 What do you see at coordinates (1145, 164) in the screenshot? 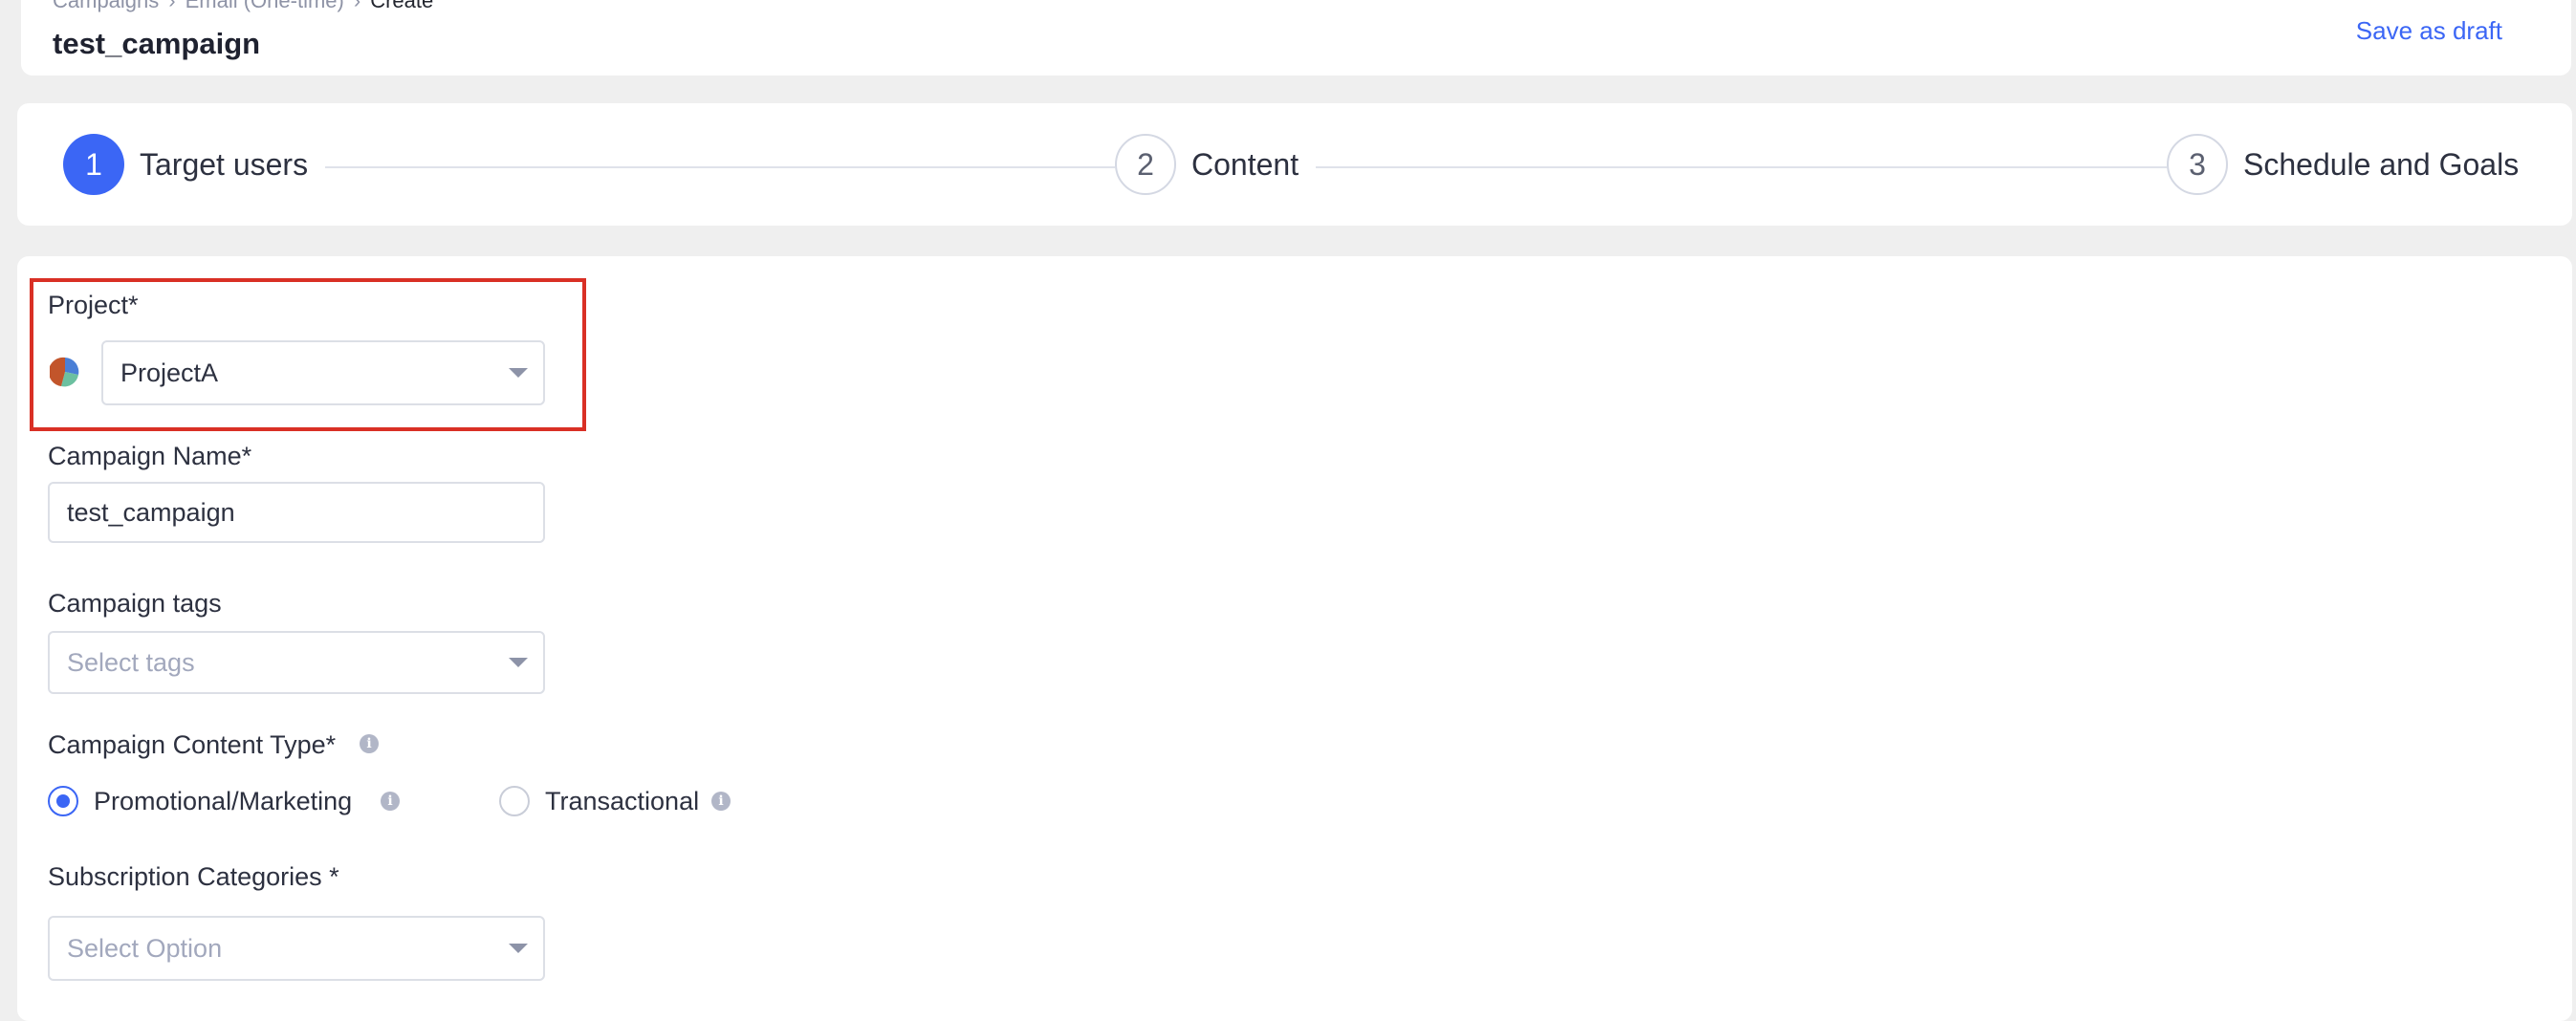
I see `step-2-circle: 2` at bounding box center [1145, 164].